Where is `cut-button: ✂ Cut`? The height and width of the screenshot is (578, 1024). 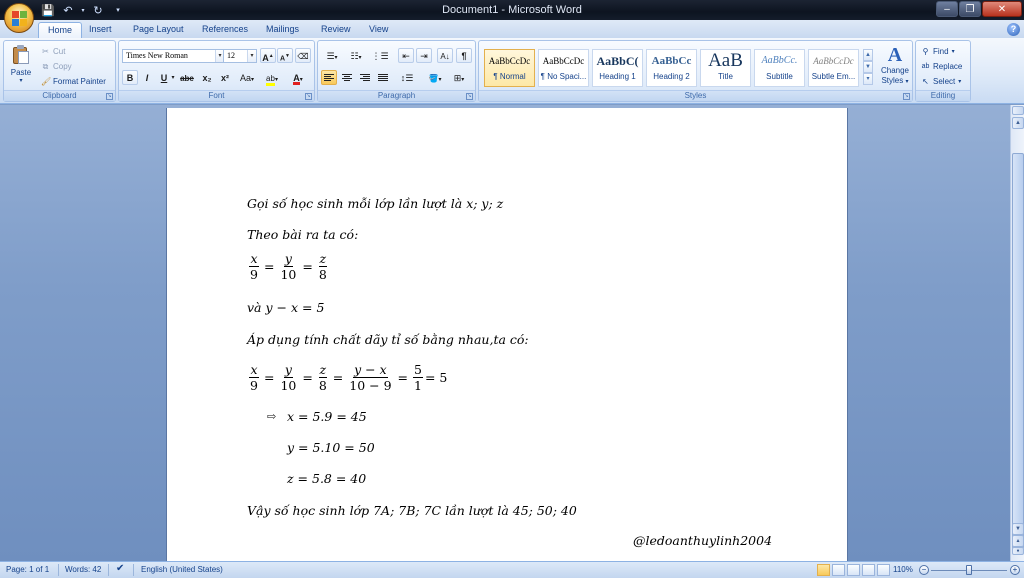
cut-button: ✂ Cut is located at coordinates (53, 51).